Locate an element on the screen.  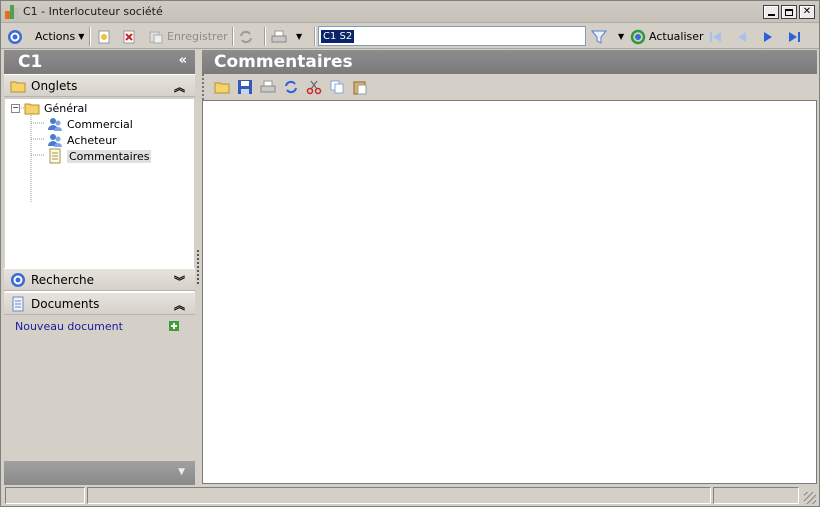
actions-label: Actions is located at coordinates (55, 36).